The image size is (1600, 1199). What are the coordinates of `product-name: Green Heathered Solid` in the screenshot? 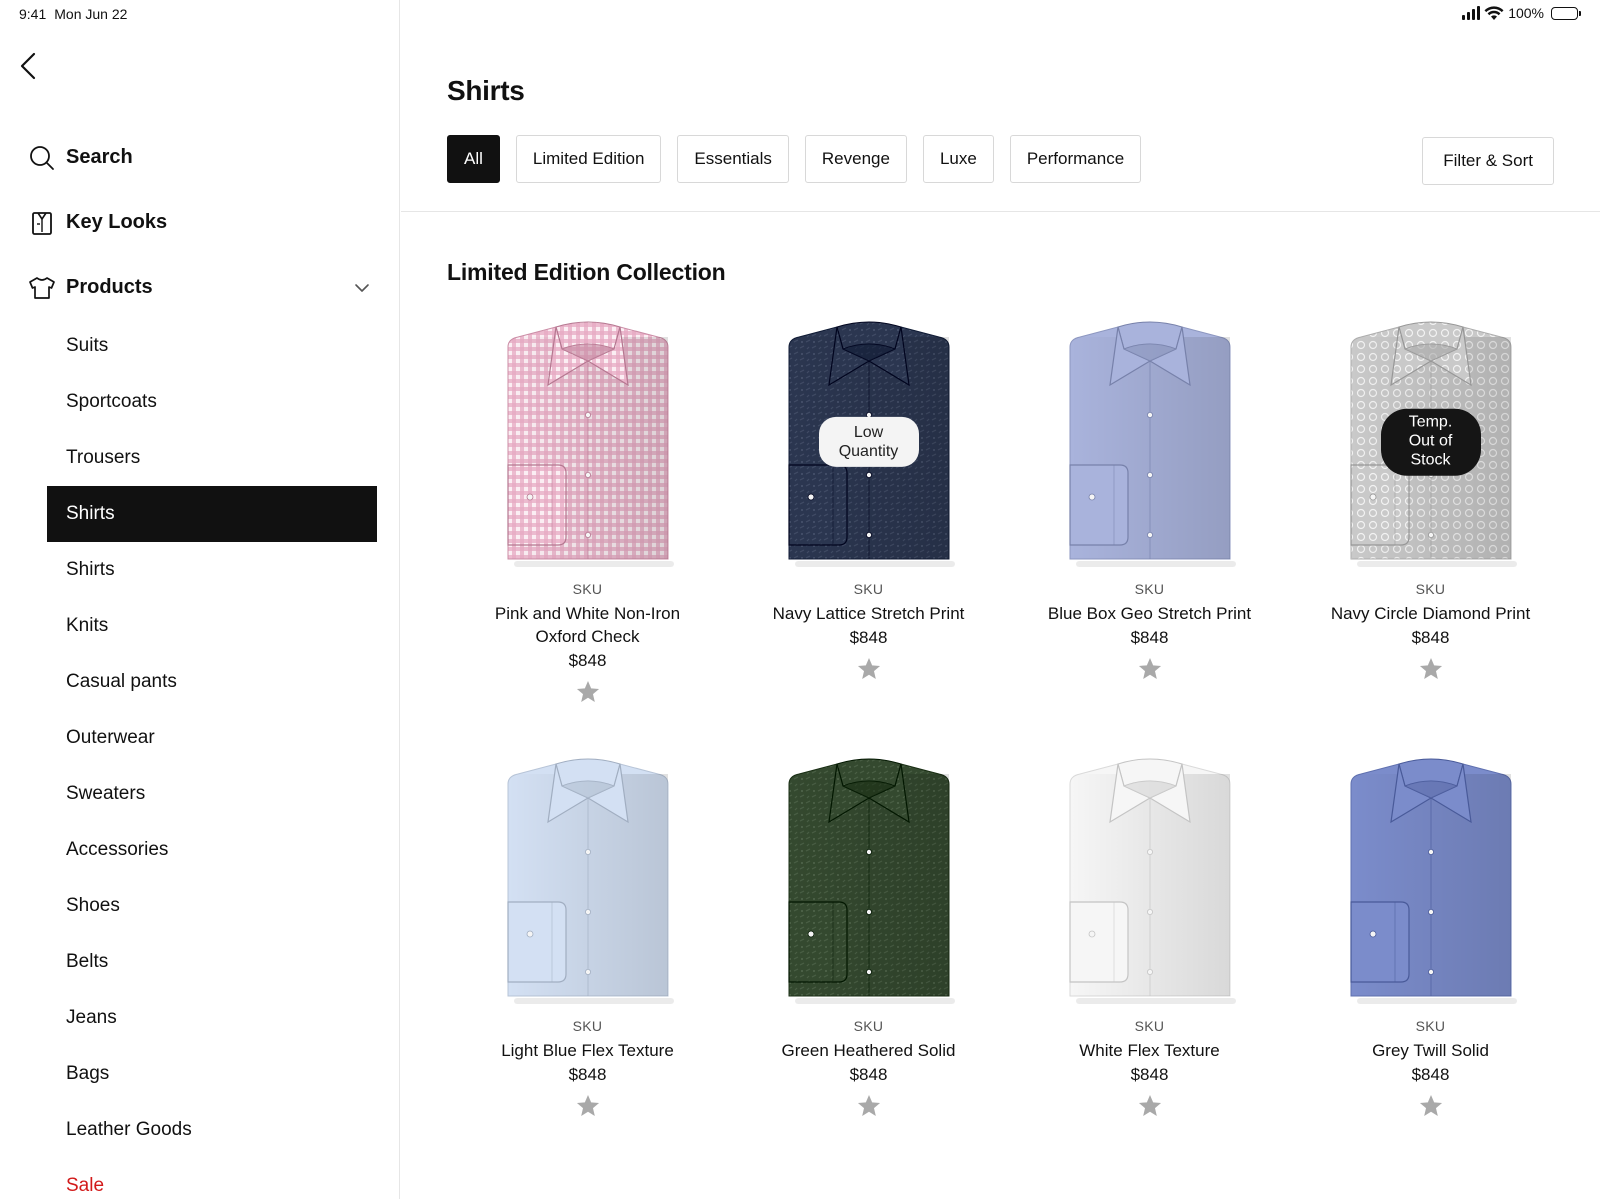 It's located at (868, 1050).